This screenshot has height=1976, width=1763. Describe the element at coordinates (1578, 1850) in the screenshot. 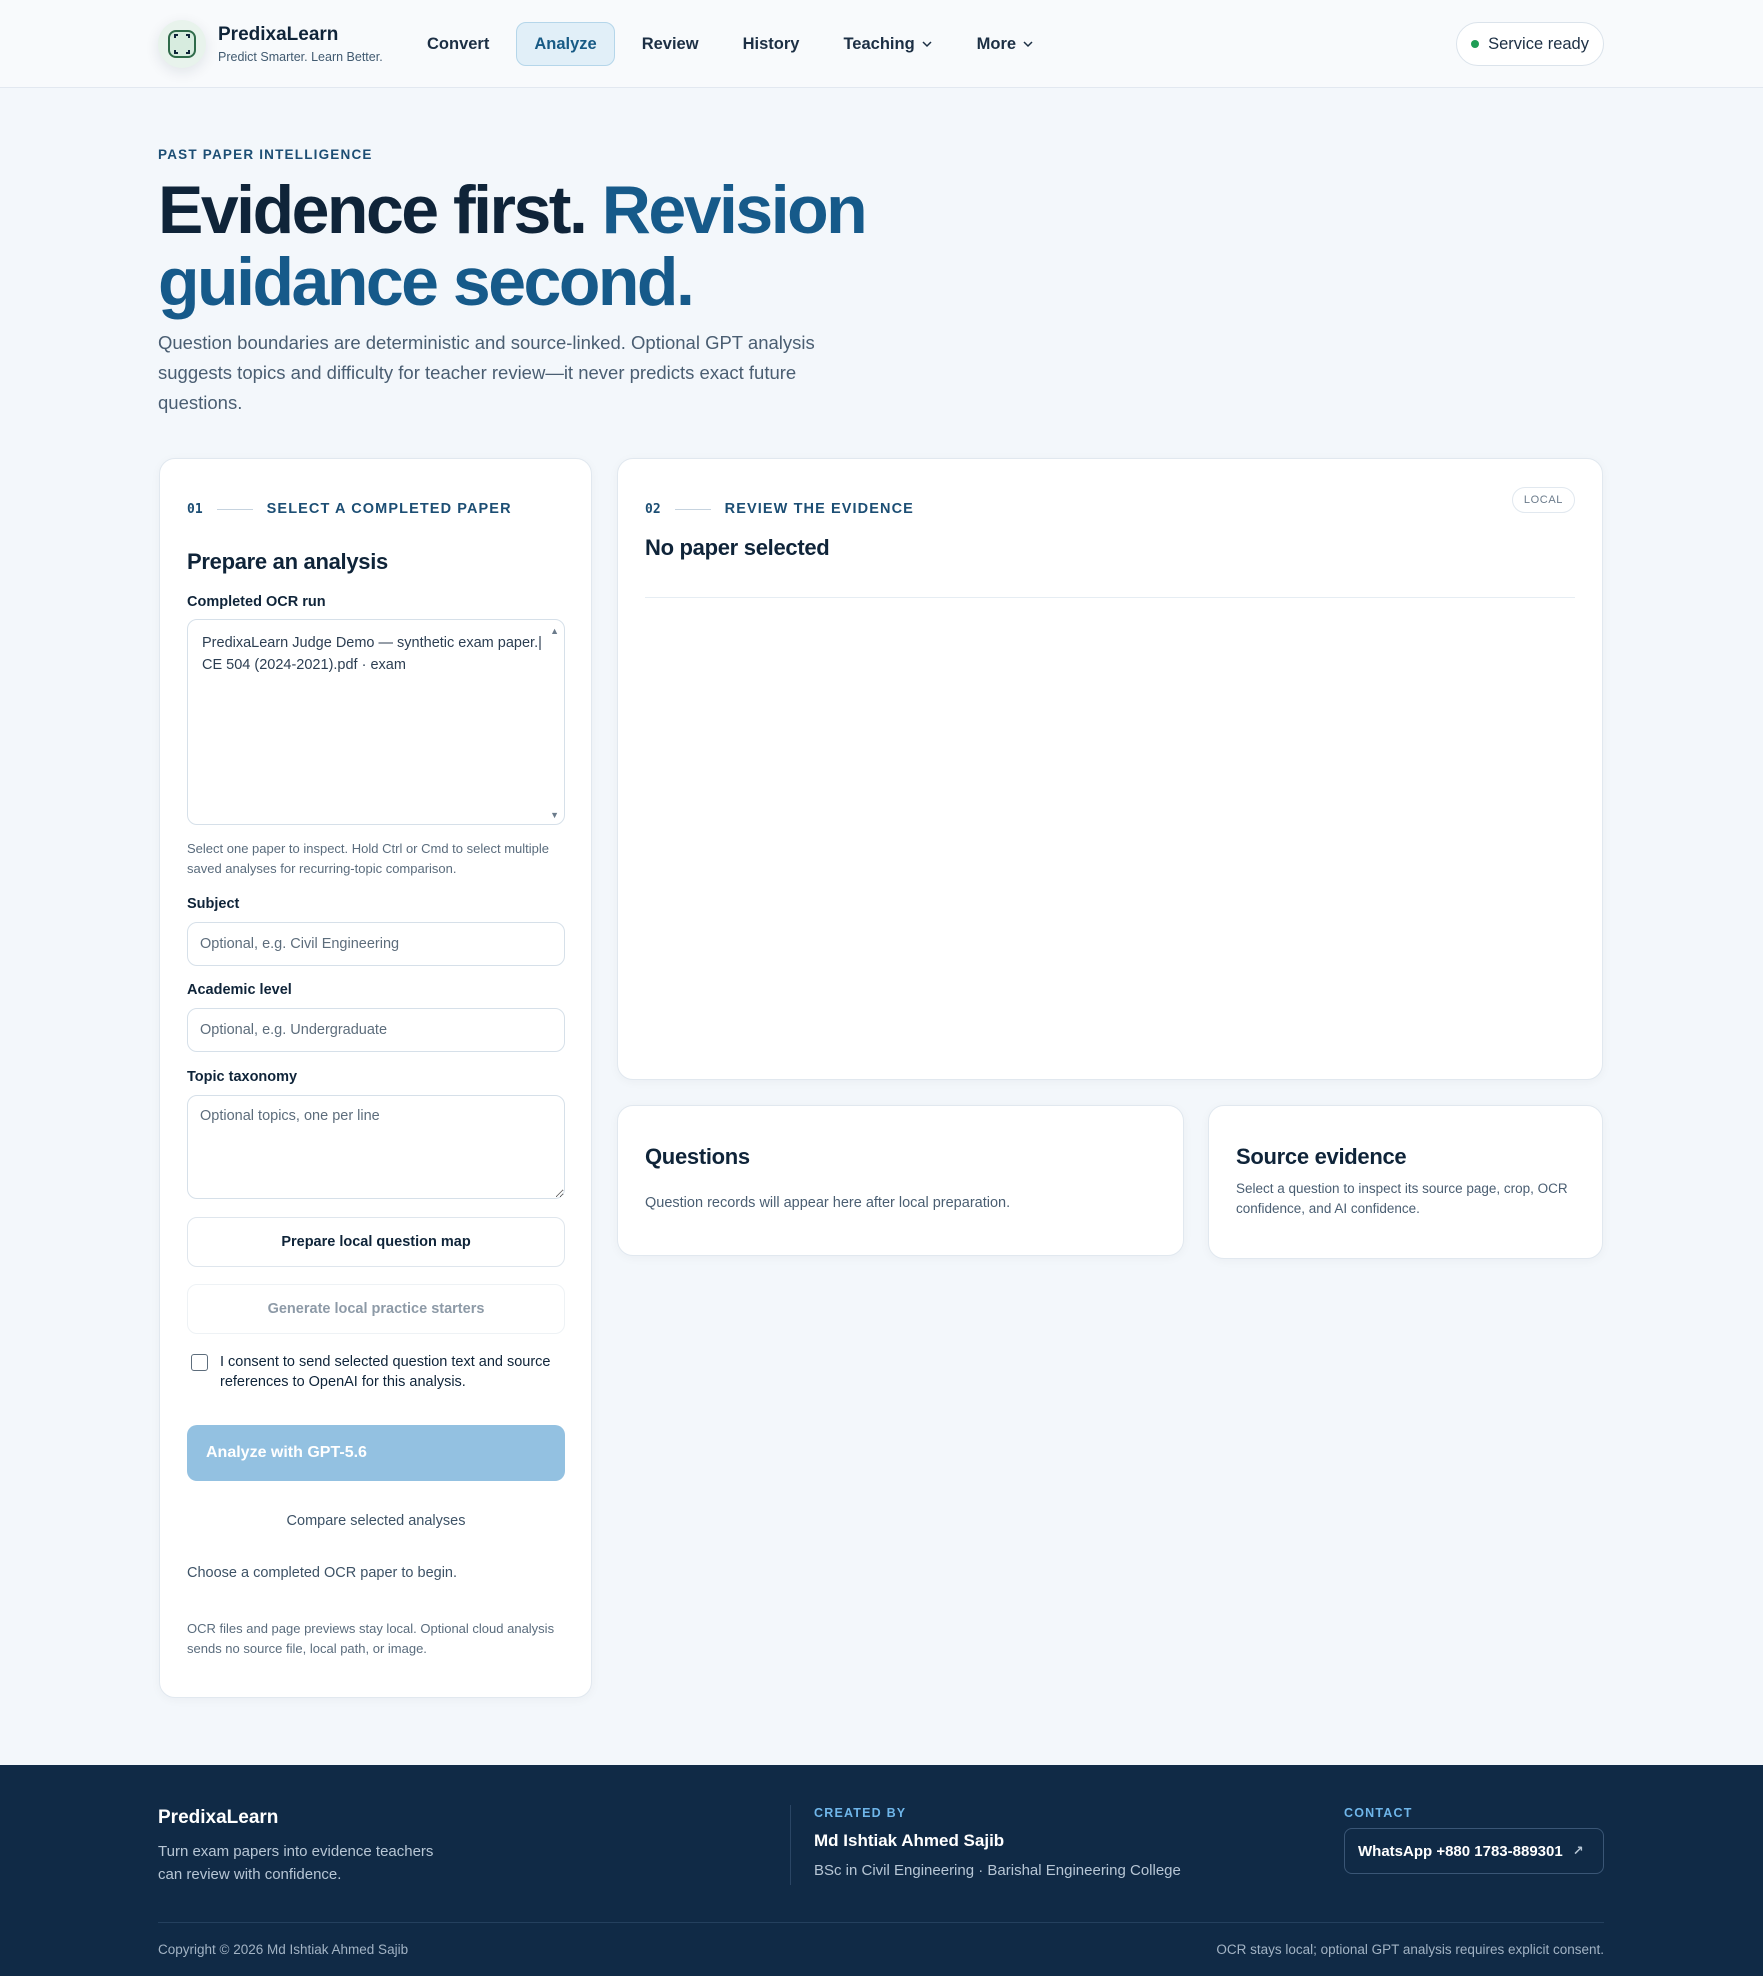

I see `external-link-icon: ↗` at that location.